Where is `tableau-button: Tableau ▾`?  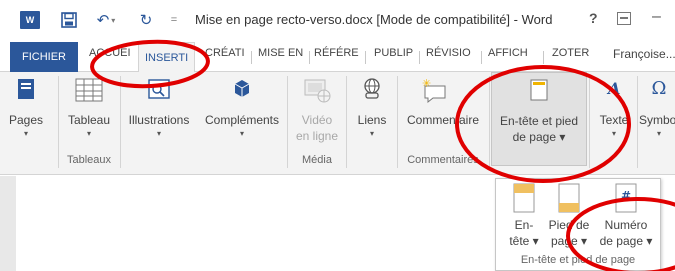
tableau-button: Tableau ▾ is located at coordinates (89, 115).